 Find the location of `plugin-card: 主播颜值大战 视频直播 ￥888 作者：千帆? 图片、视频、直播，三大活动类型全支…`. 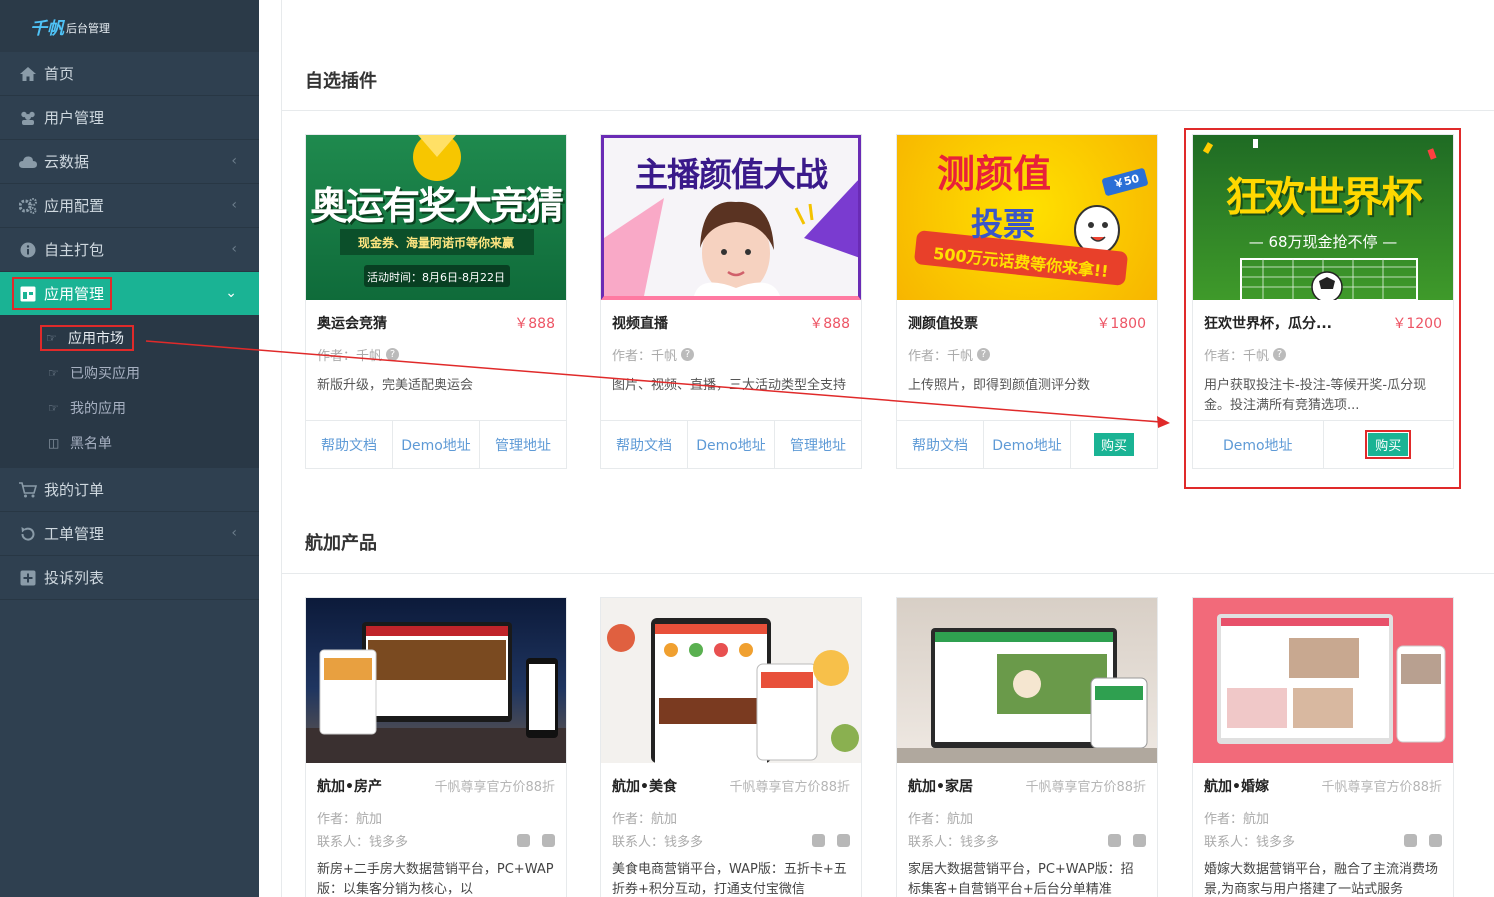

plugin-card: 主播颜值大战 视频直播 ￥888 作者：千帆? 图片、视频、直播，三大活动类型全支… is located at coordinates (731, 301).